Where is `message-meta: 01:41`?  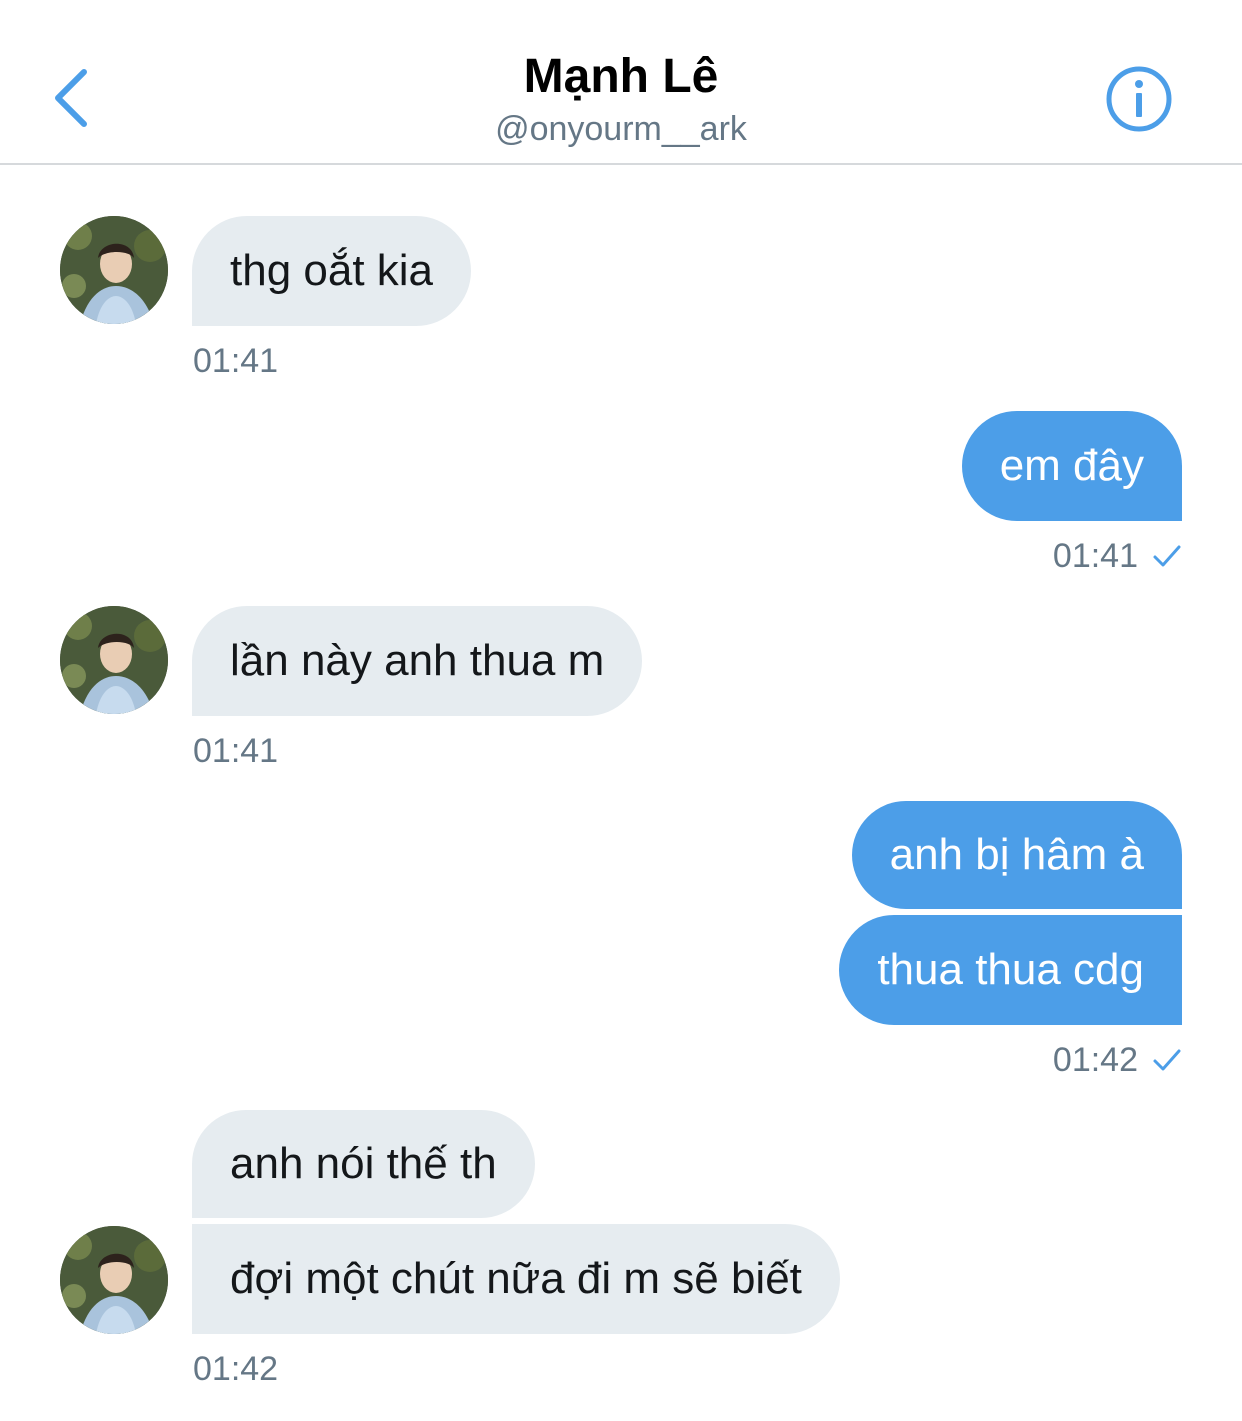 message-meta: 01:41 is located at coordinates (1117, 556).